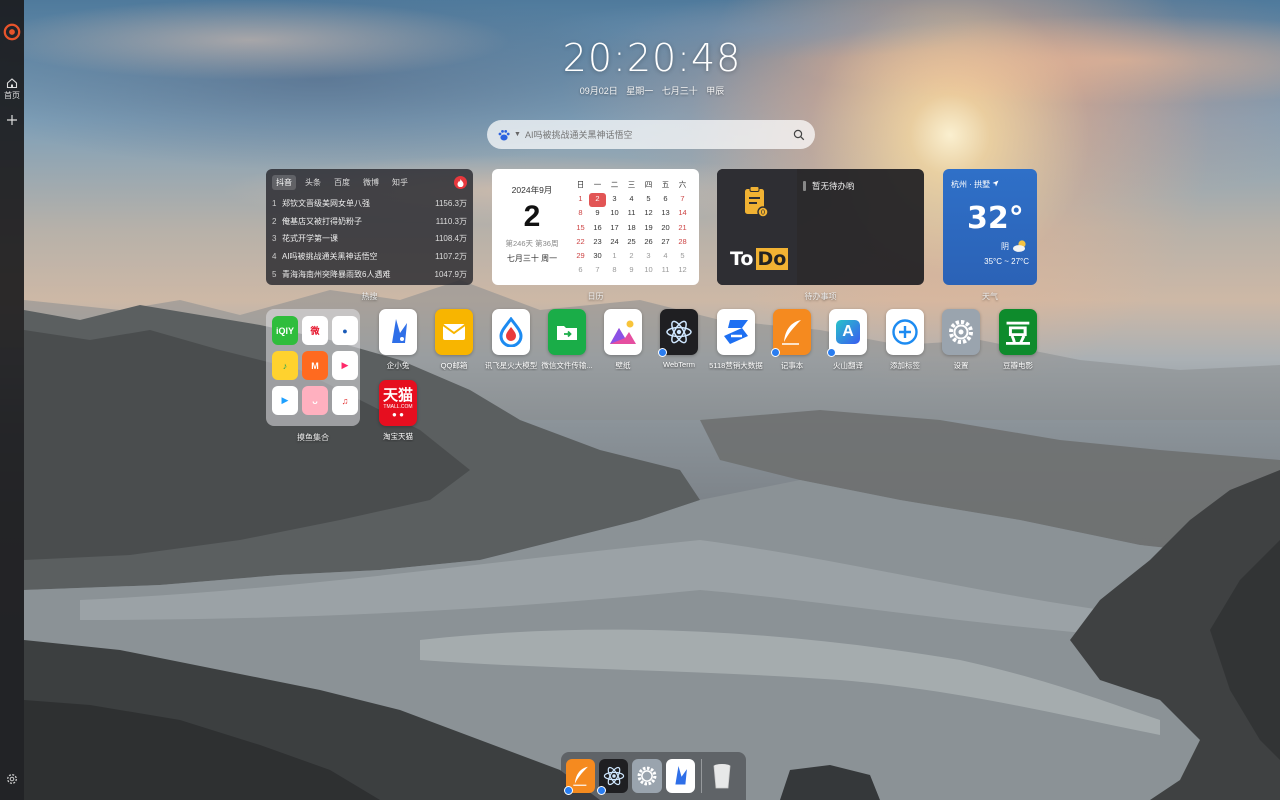 This screenshot has height=800, width=1280. What do you see at coordinates (398, 340) in the screenshot?
I see `app-qixiaotu: 企小兔` at bounding box center [398, 340].